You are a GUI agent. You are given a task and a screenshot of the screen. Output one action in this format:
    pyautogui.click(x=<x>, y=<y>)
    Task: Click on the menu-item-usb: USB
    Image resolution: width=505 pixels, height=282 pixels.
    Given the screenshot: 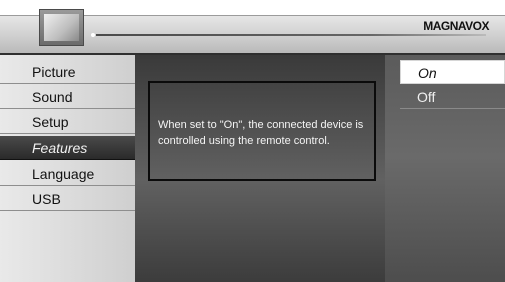 What is the action you would take?
    pyautogui.click(x=67, y=199)
    